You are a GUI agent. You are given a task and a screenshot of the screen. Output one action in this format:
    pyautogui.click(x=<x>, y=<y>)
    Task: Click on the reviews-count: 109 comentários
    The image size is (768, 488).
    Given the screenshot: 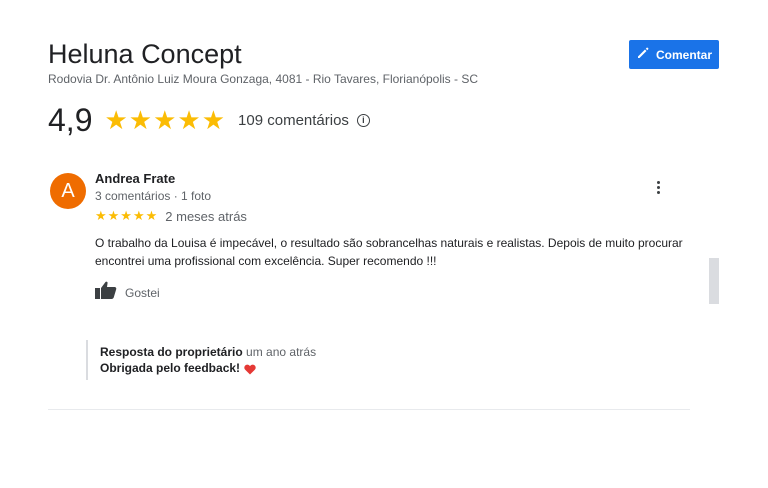 What is the action you would take?
    pyautogui.click(x=293, y=120)
    